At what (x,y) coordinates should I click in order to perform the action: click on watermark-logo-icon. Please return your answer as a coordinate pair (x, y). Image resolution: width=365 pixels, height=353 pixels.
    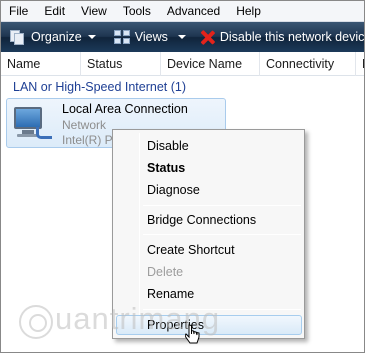
    Looking at the image, I should click on (36, 322).